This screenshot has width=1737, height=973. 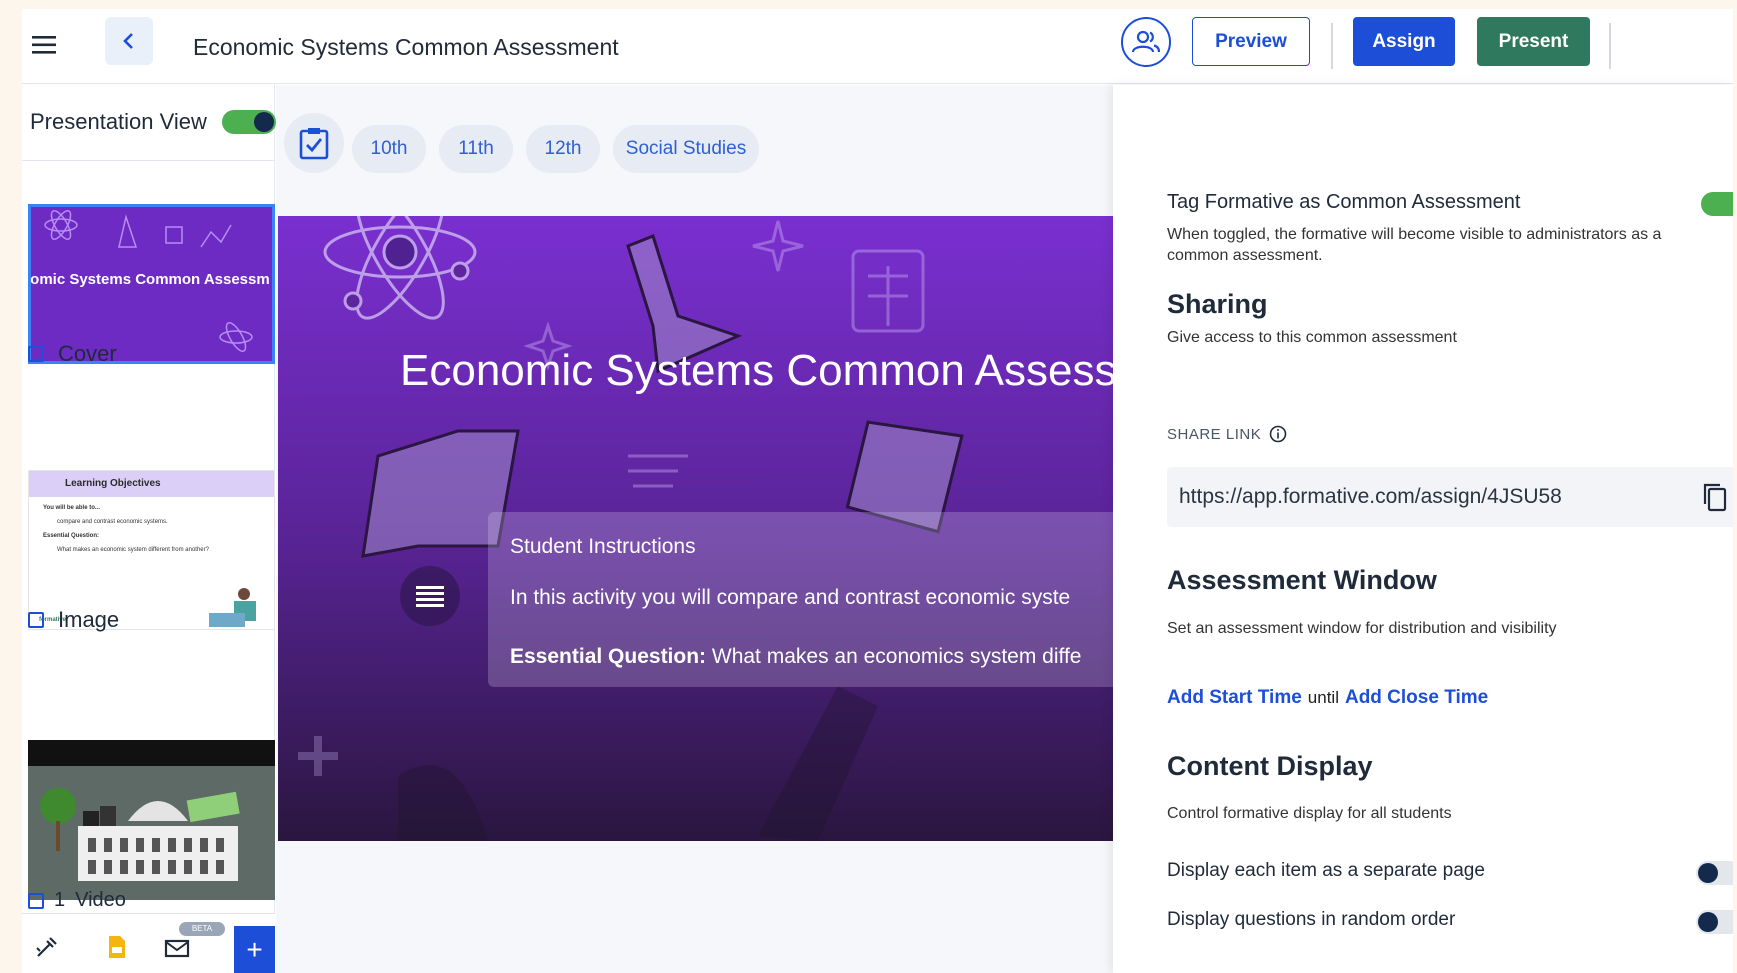 What do you see at coordinates (1270, 766) in the screenshot?
I see `content-display-title: Content Display` at bounding box center [1270, 766].